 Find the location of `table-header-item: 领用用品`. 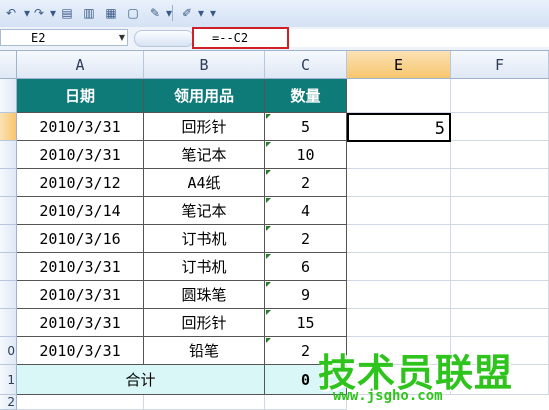

table-header-item: 领用用品 is located at coordinates (204, 96).